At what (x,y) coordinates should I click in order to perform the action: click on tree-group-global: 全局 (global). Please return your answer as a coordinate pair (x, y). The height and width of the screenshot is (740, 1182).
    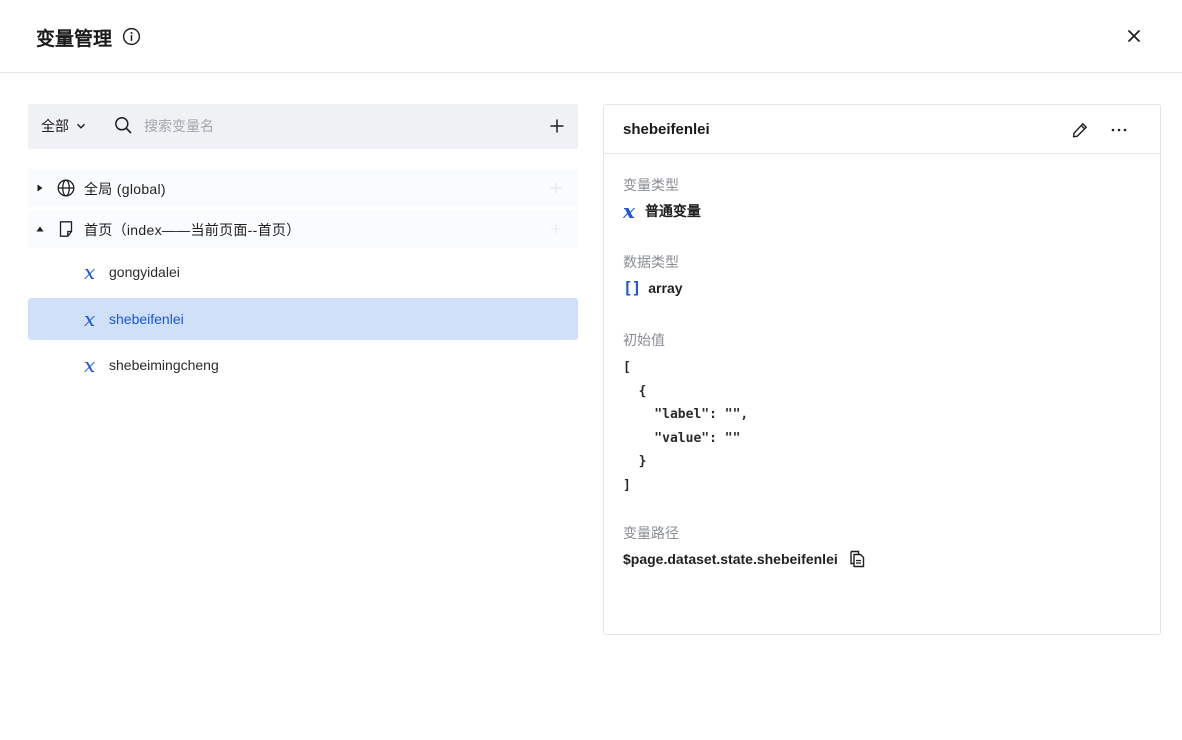
    Looking at the image, I should click on (303, 188).